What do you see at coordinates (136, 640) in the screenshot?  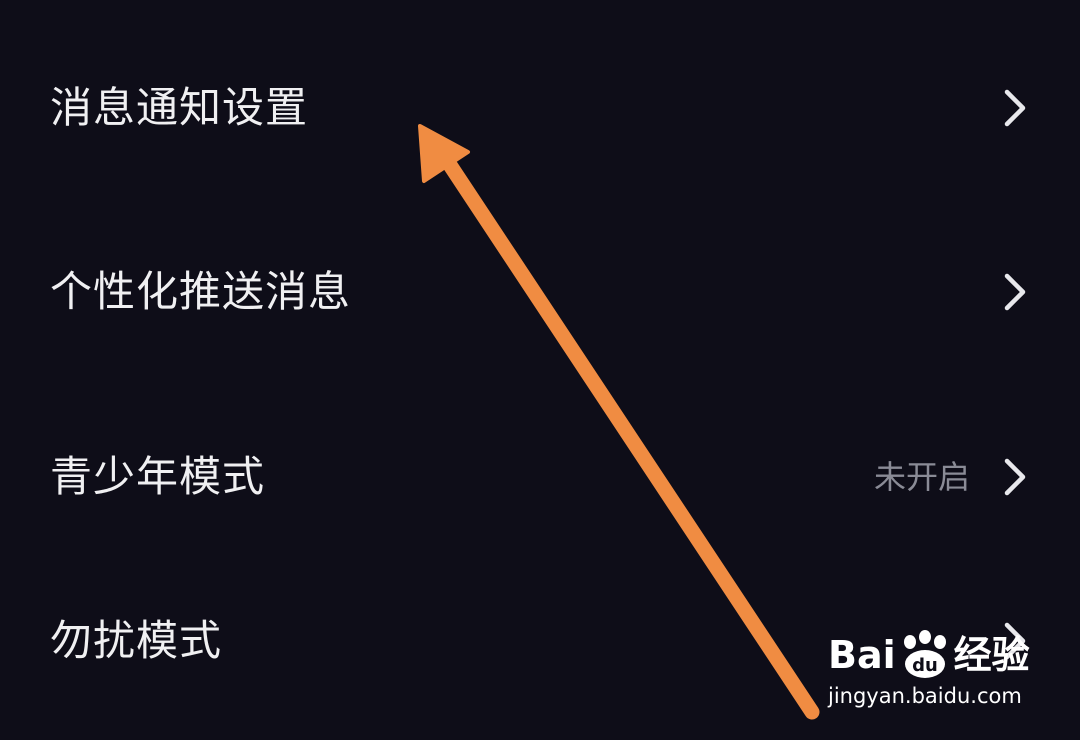 I see `settings-item-label: 勿扰模式` at bounding box center [136, 640].